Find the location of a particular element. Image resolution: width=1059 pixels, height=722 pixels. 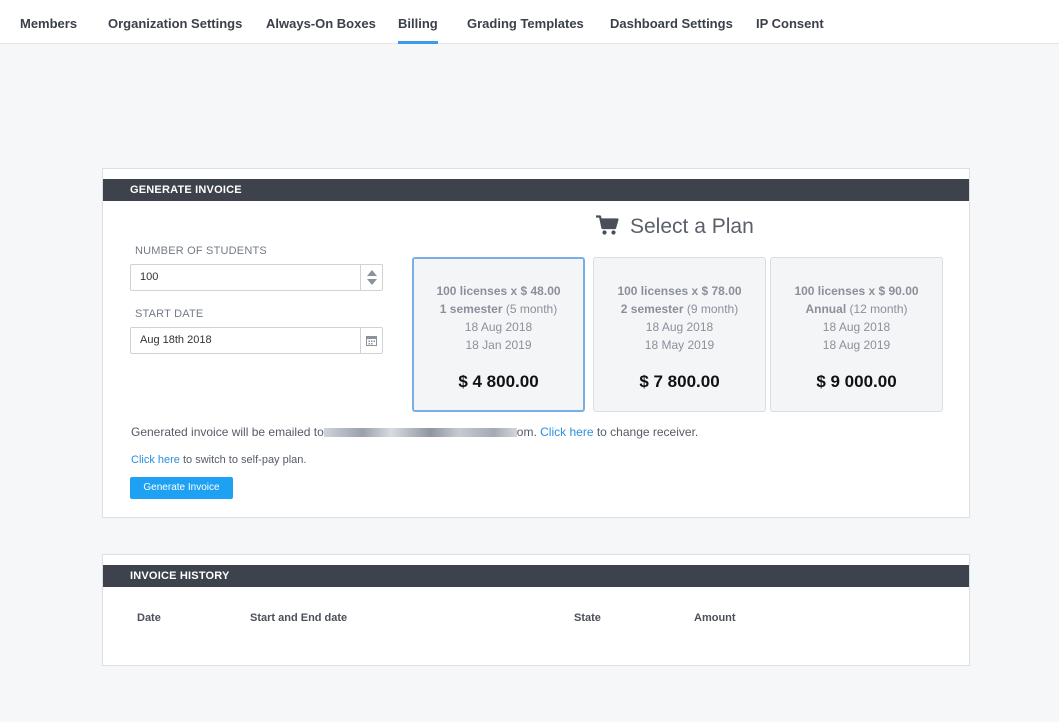

redacted-email is located at coordinates (420, 433).